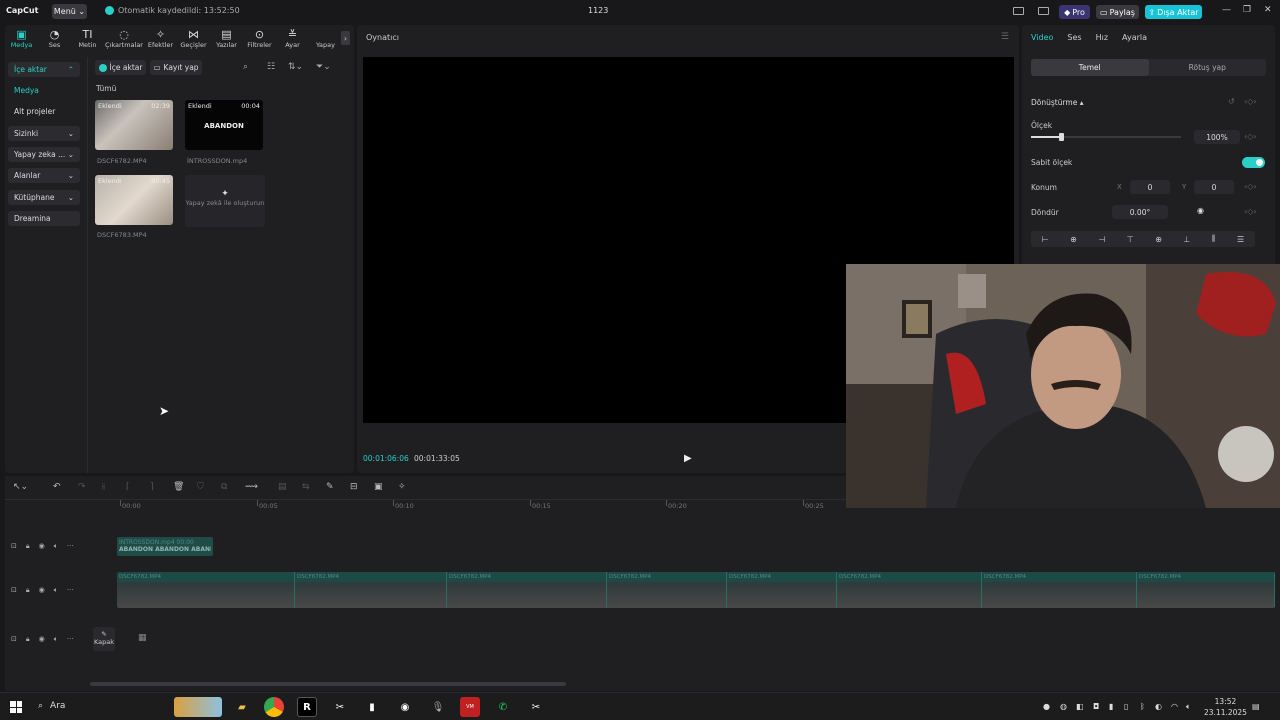 This screenshot has height=720, width=1280. Describe the element at coordinates (292, 40) in the screenshot. I see `tab-adjust: ≚ Ayar` at that location.